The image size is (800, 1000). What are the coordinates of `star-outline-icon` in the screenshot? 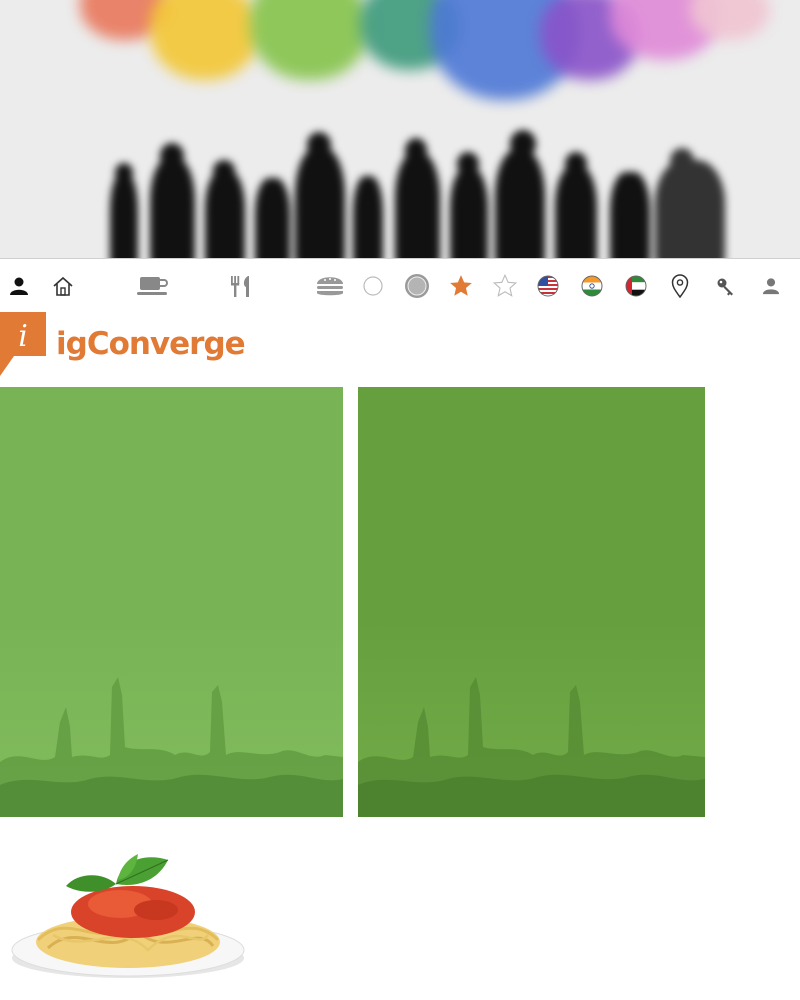 It's located at (505, 286).